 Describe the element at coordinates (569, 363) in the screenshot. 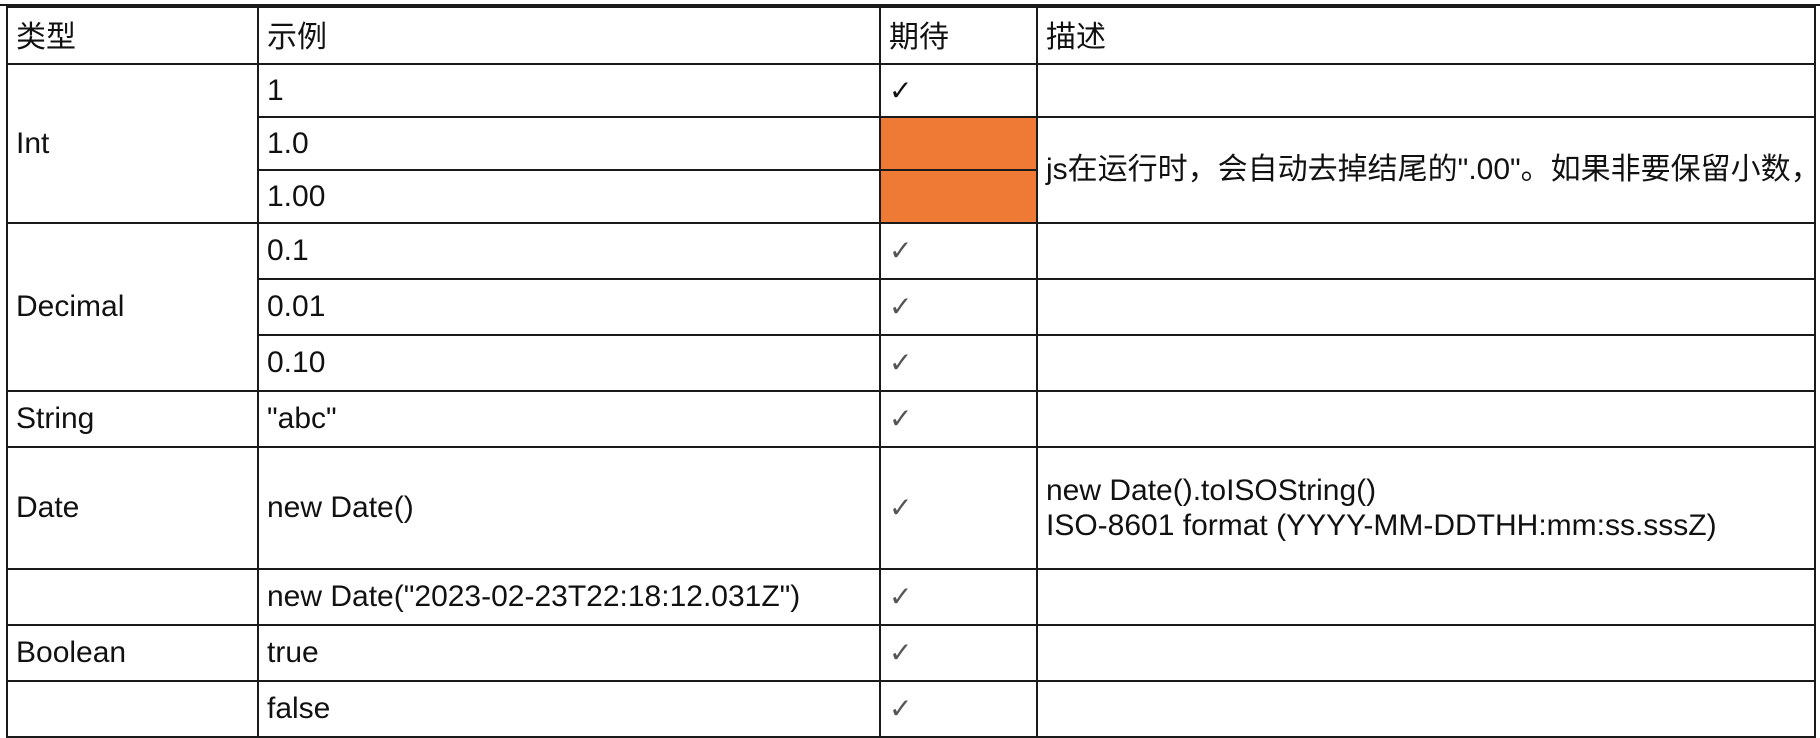

I see `example-cell: 0.10` at that location.